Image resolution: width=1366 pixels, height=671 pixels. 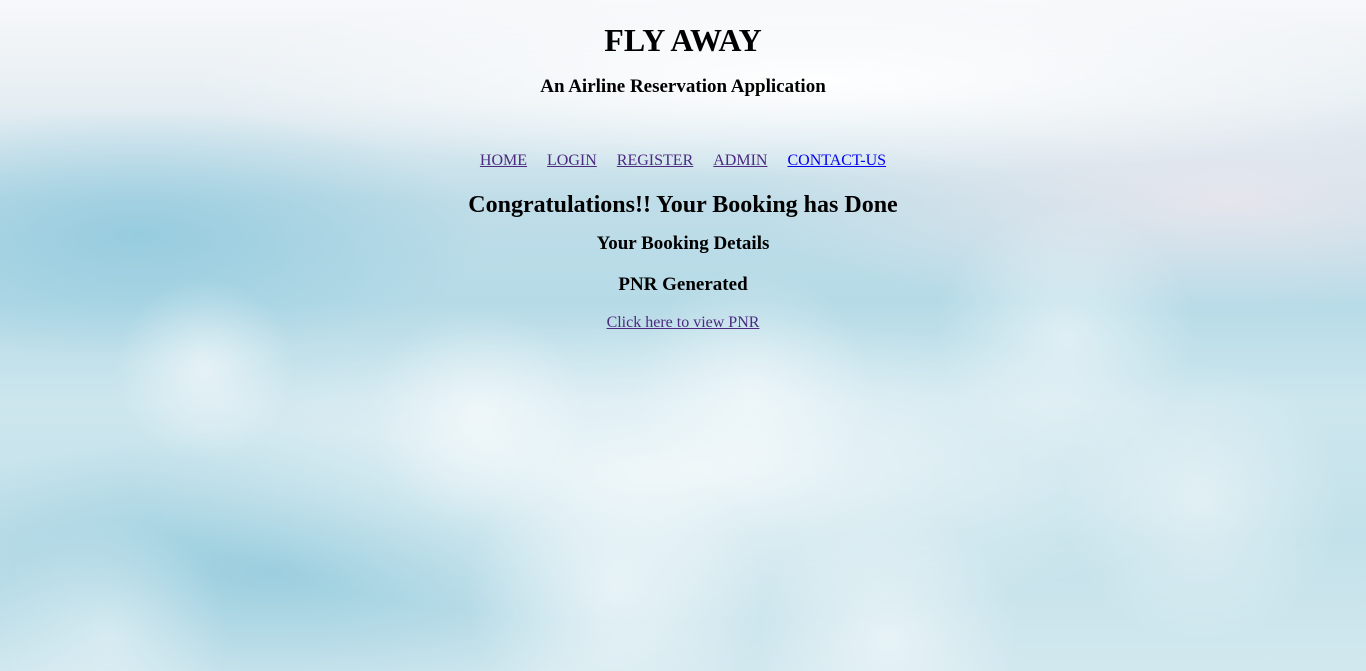 I want to click on app-subtitle: An Airline Reservation Application, so click(x=683, y=86).